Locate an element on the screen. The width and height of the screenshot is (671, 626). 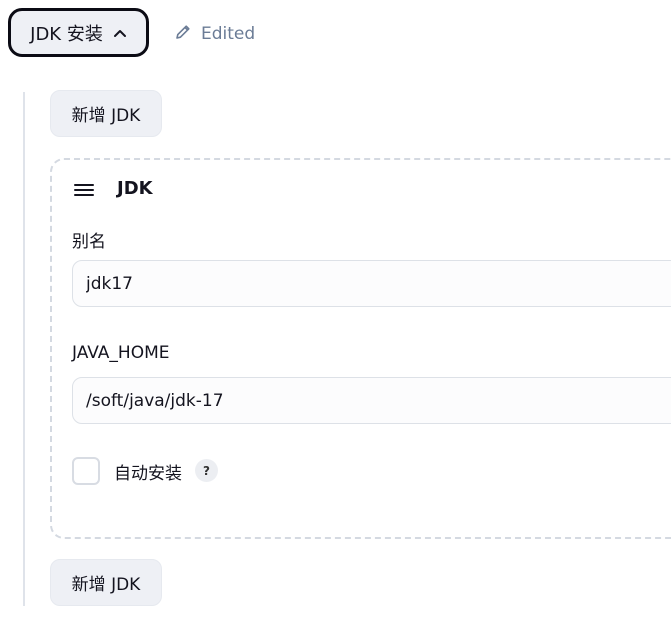
add-jdk-button-bottom: 新增 JDK is located at coordinates (106, 582).